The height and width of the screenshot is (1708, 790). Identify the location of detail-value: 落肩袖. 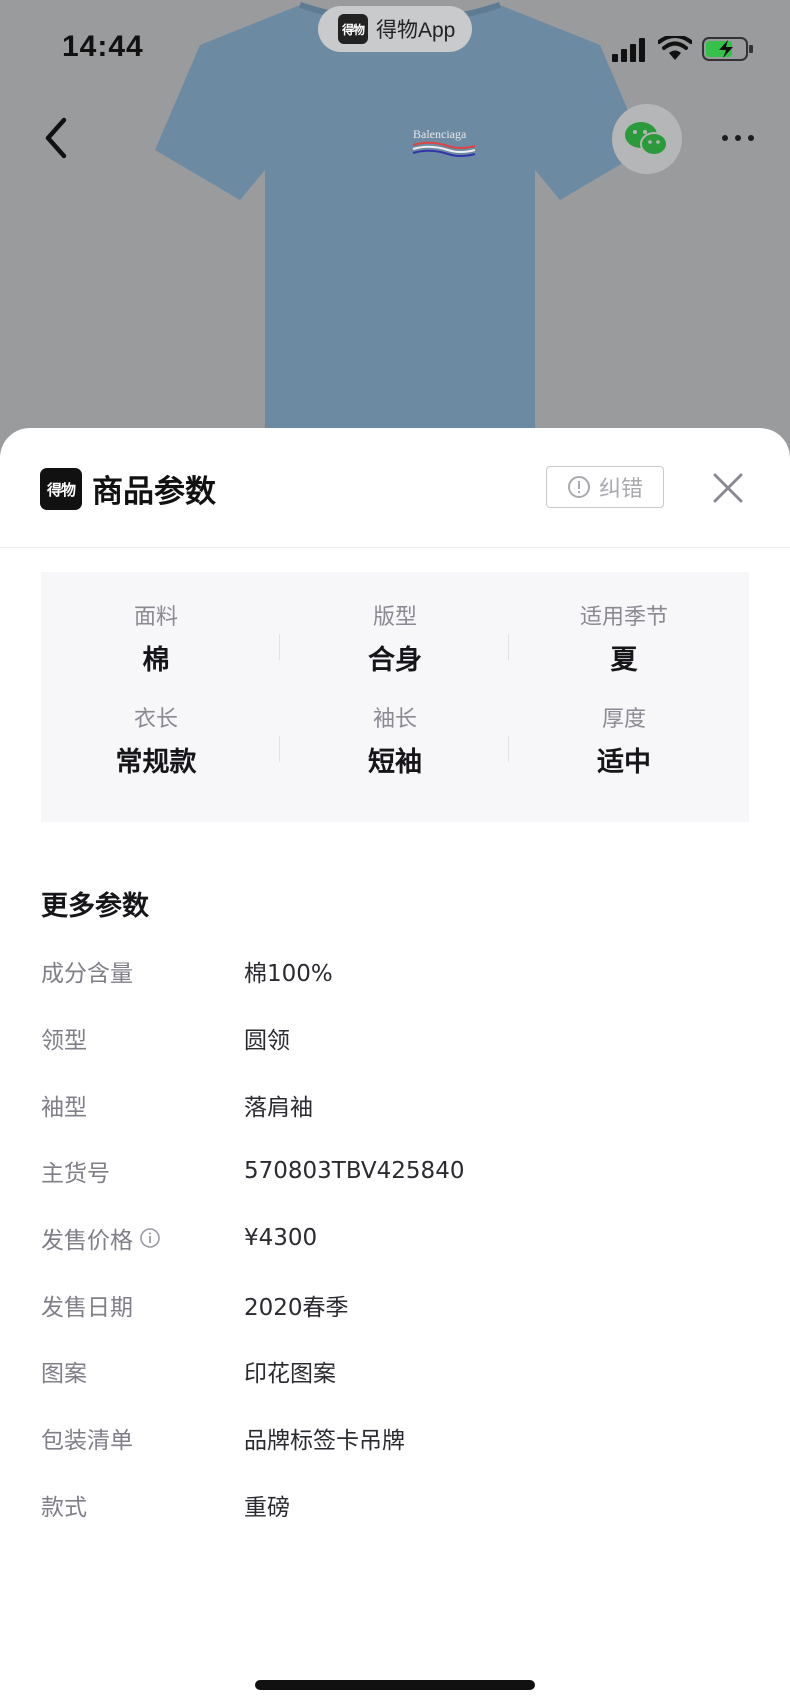
(278, 1107).